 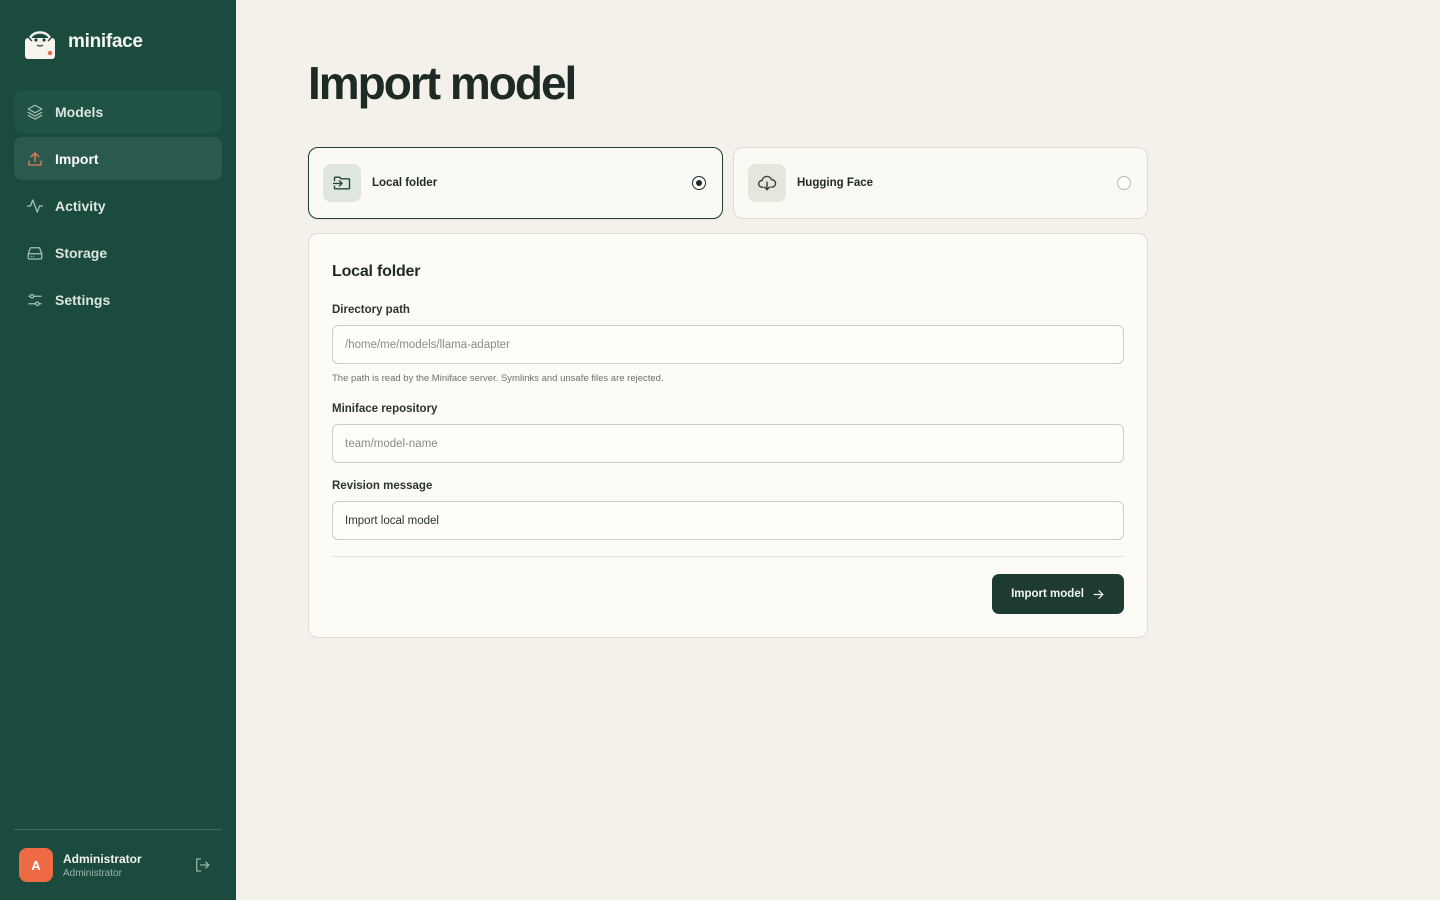 What do you see at coordinates (118, 111) in the screenshot?
I see `sidebar-item-models: Models` at bounding box center [118, 111].